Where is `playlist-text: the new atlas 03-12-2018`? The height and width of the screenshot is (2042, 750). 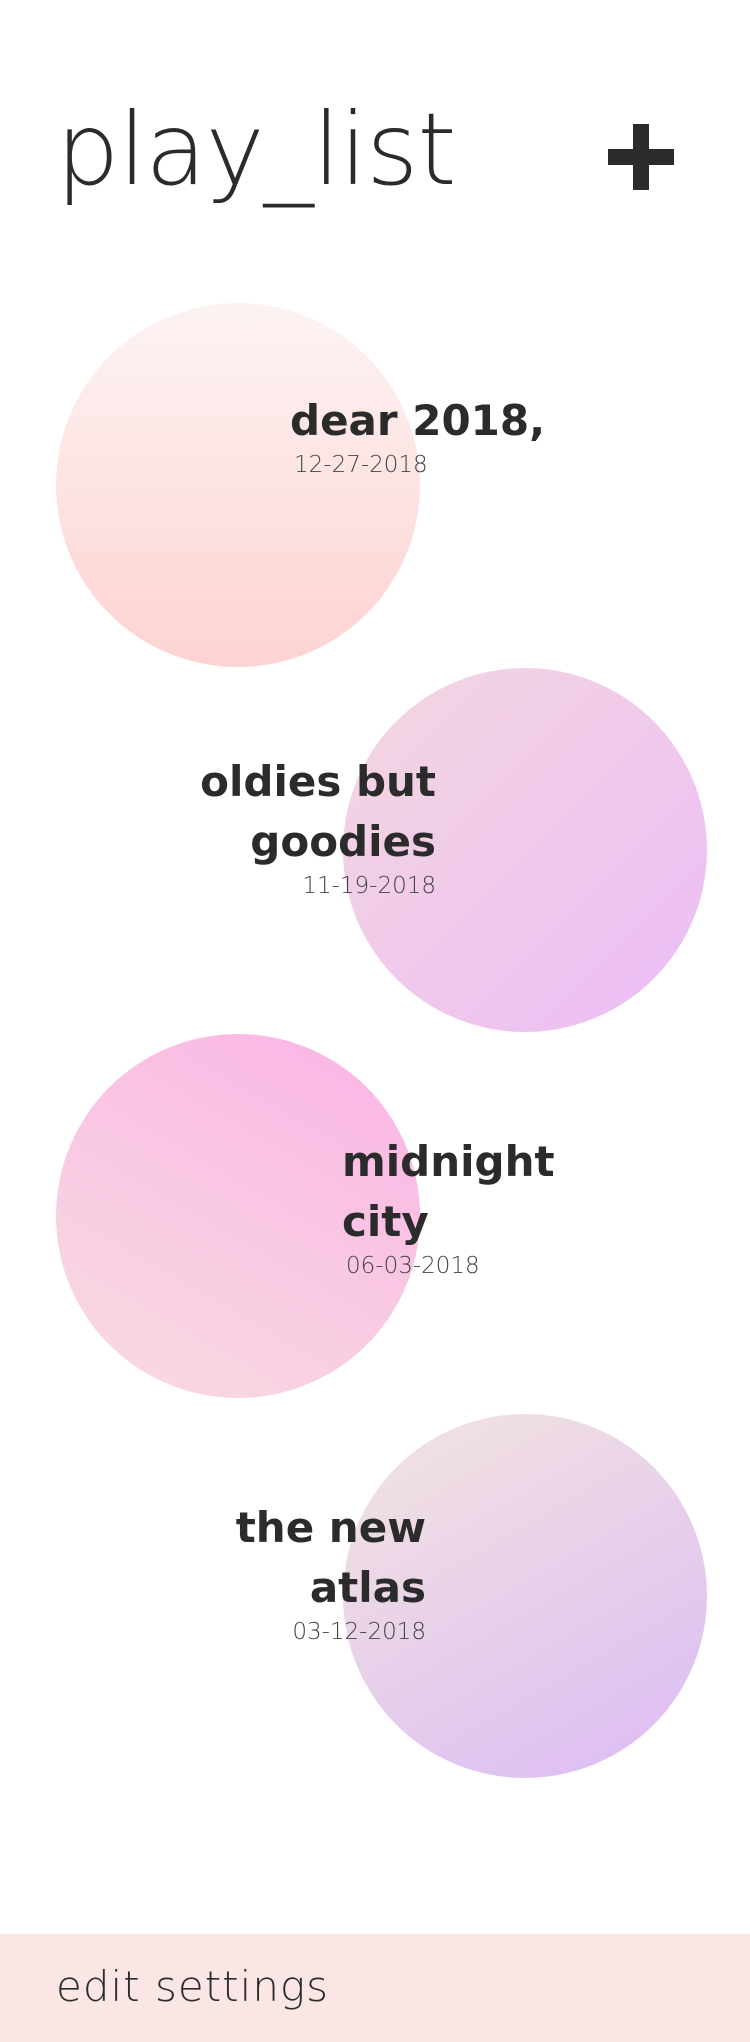
playlist-text: the new atlas 03-12-2018 is located at coordinates (331, 1572).